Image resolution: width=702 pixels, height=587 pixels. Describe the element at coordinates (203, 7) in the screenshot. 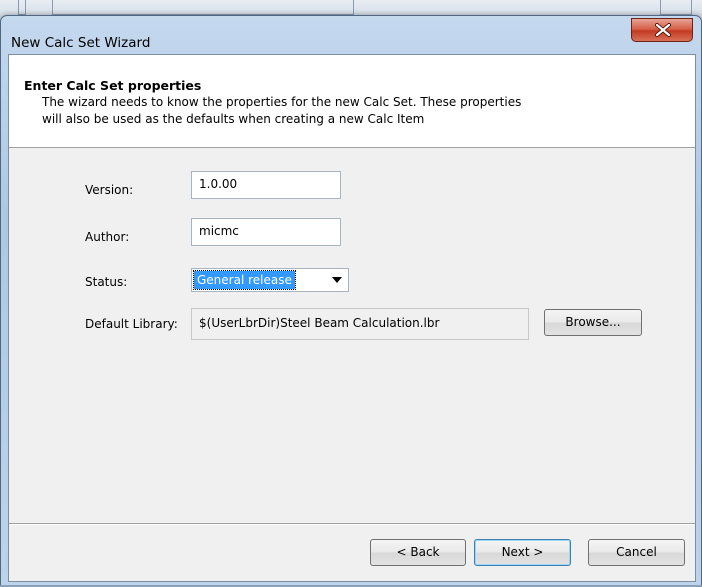

I see `background-window-panel` at that location.